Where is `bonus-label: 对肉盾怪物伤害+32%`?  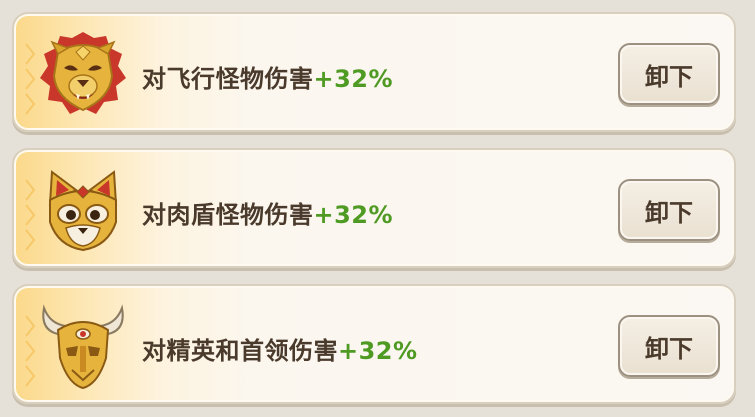
bonus-label: 对肉盾怪物伤害+32% is located at coordinates (267, 212).